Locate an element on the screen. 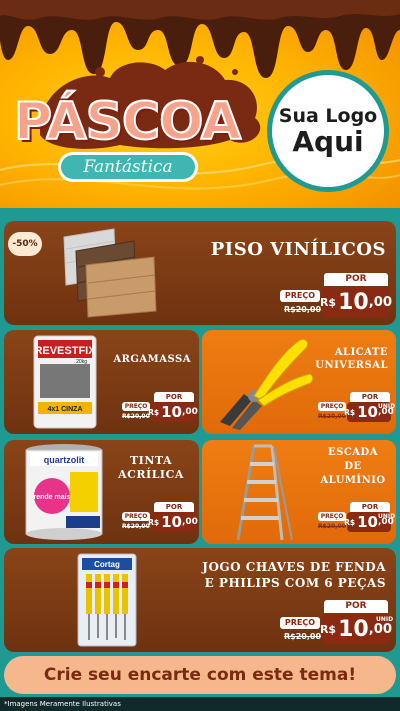  brand-text: REVESTFIX is located at coordinates (65, 351).